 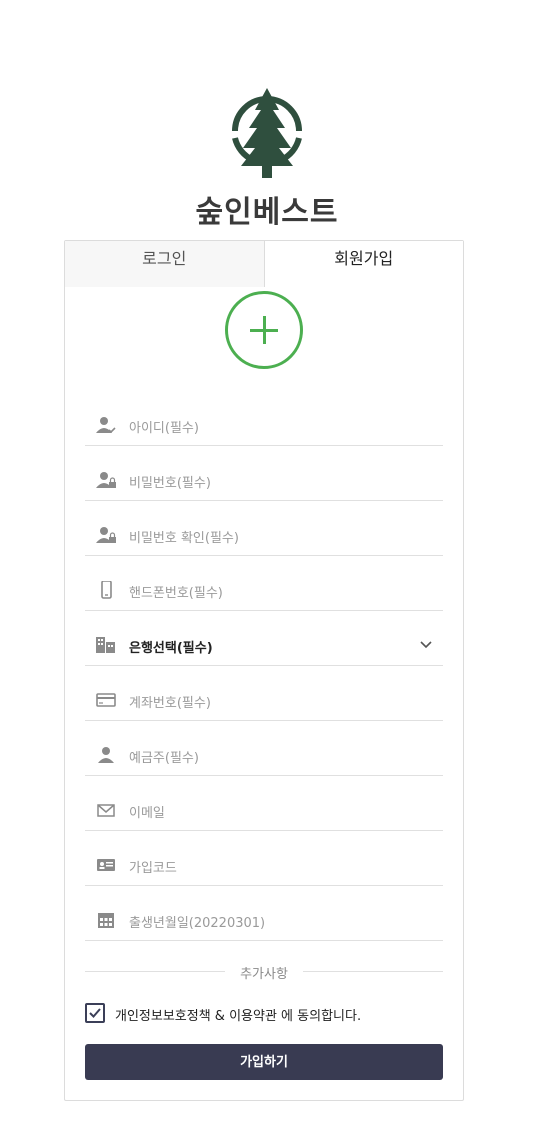 I want to click on bank-icon, so click(x=105, y=645).